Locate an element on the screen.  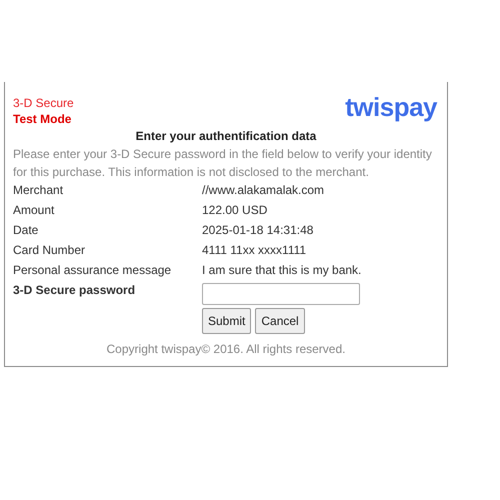
detail-value: 122.00 USD is located at coordinates (235, 210).